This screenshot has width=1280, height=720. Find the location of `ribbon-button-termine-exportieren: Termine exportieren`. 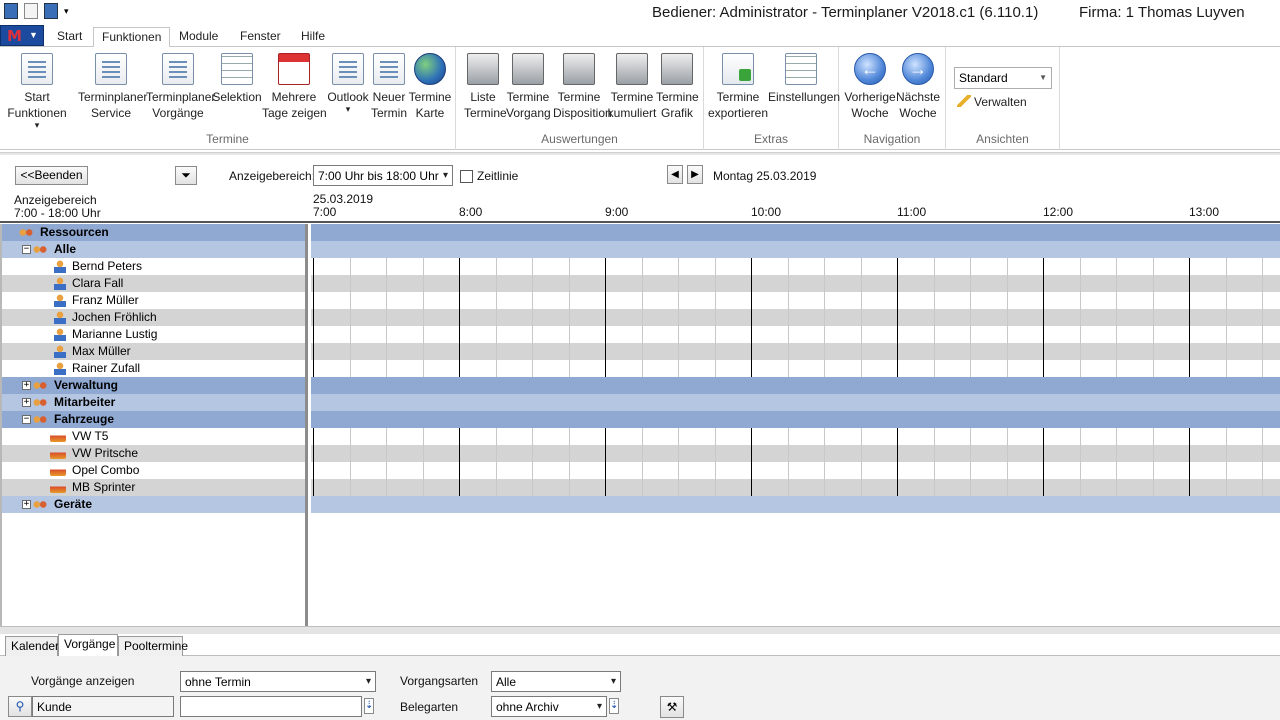

ribbon-button-termine-exportieren: Termine exportieren is located at coordinates (738, 87).